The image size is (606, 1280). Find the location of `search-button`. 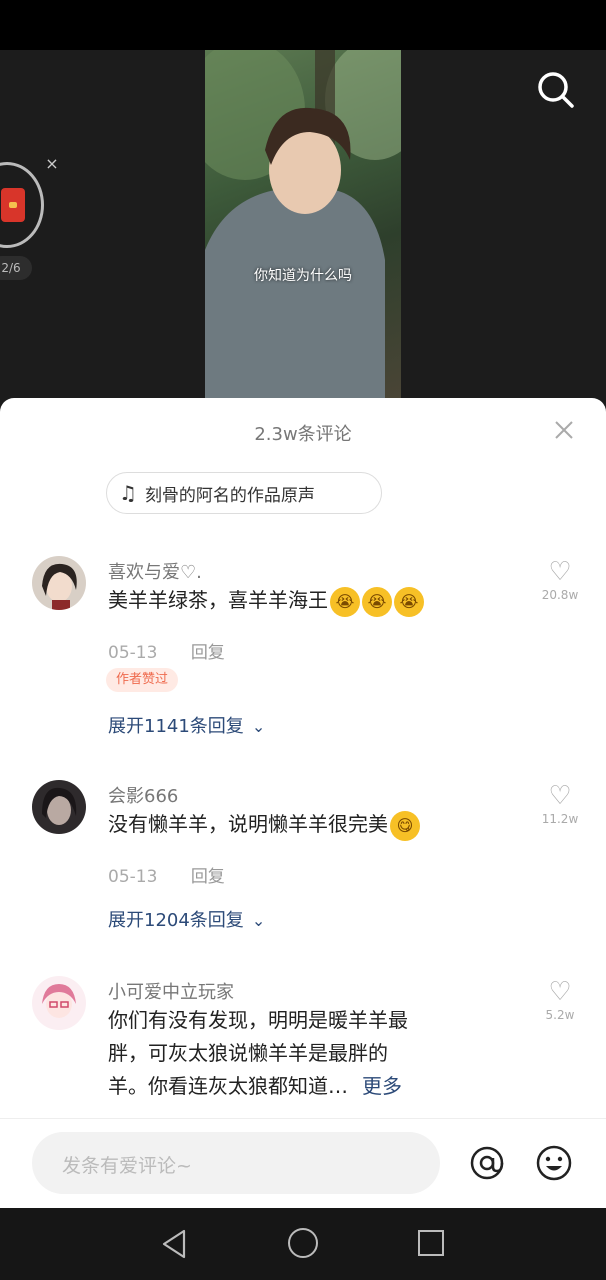

search-button is located at coordinates (556, 90).